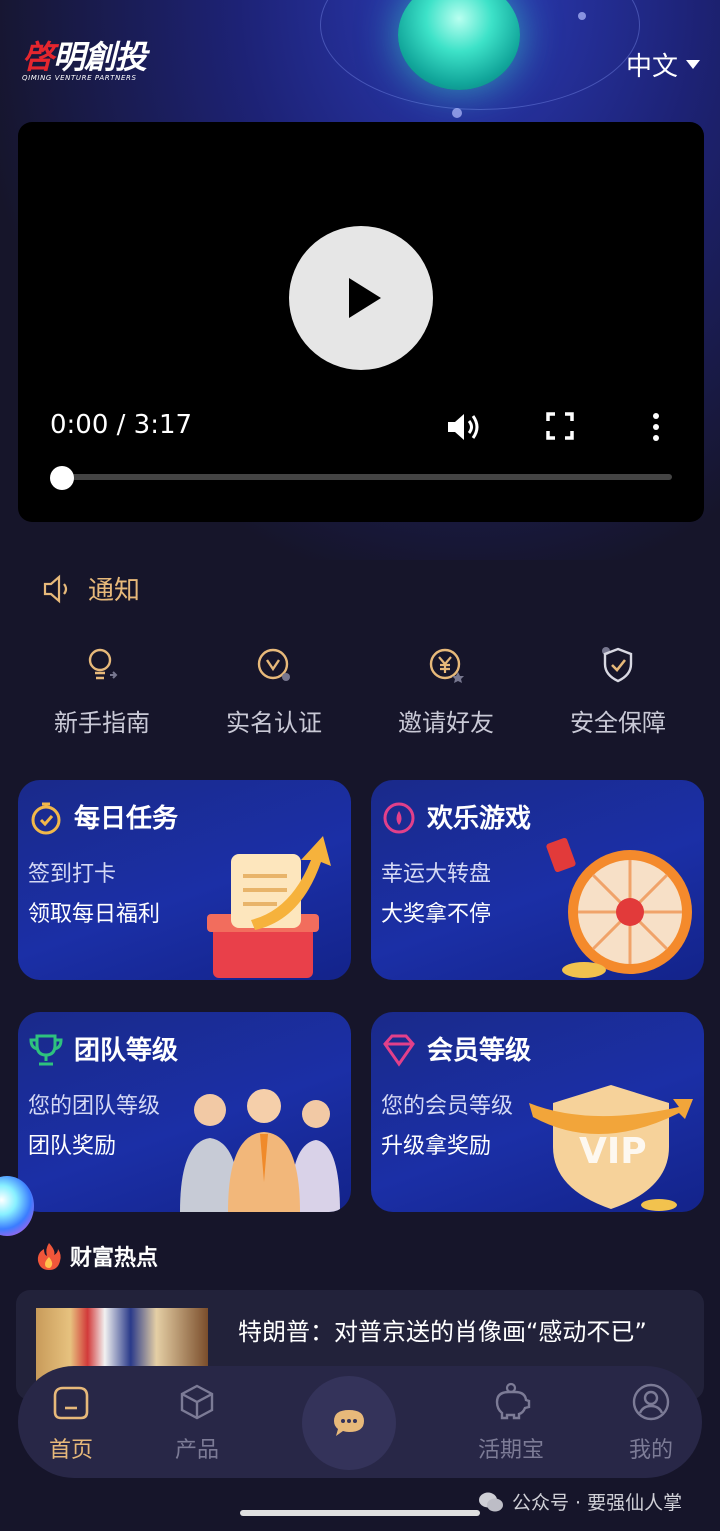  I want to click on home-indicator, so click(360, 1513).